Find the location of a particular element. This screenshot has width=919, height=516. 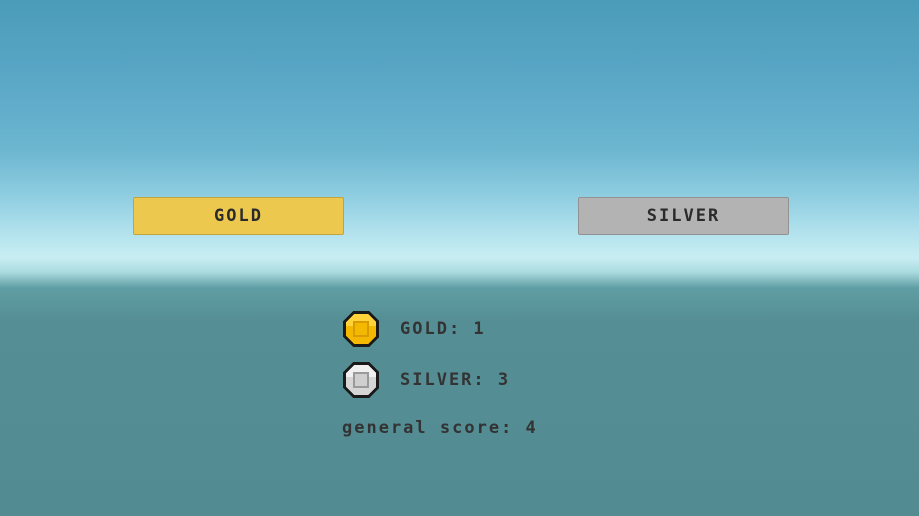

silver-count-label: SILVER: 3 is located at coordinates (455, 380).